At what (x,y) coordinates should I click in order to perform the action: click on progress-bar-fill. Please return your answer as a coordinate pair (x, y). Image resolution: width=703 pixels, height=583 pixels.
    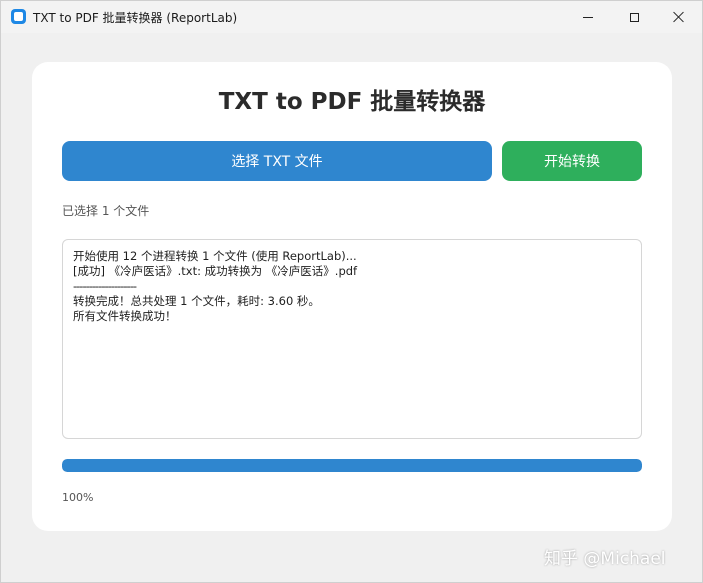
    Looking at the image, I should click on (352, 465).